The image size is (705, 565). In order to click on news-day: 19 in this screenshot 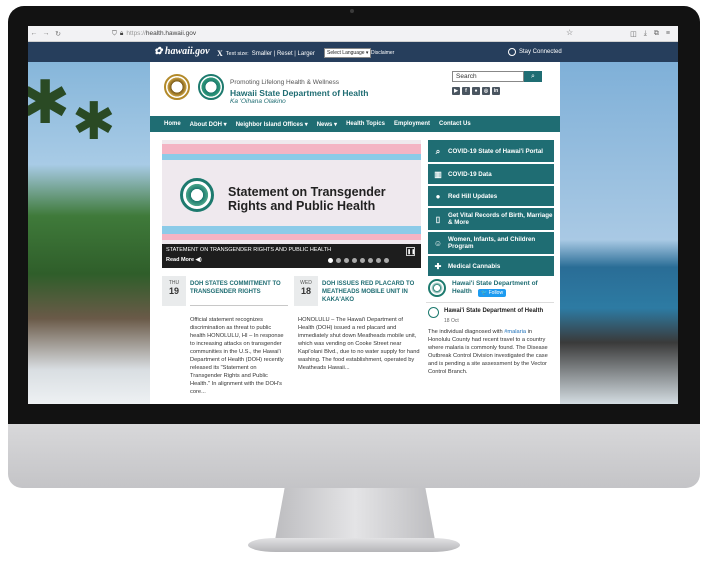, I will do `click(173, 291)`.